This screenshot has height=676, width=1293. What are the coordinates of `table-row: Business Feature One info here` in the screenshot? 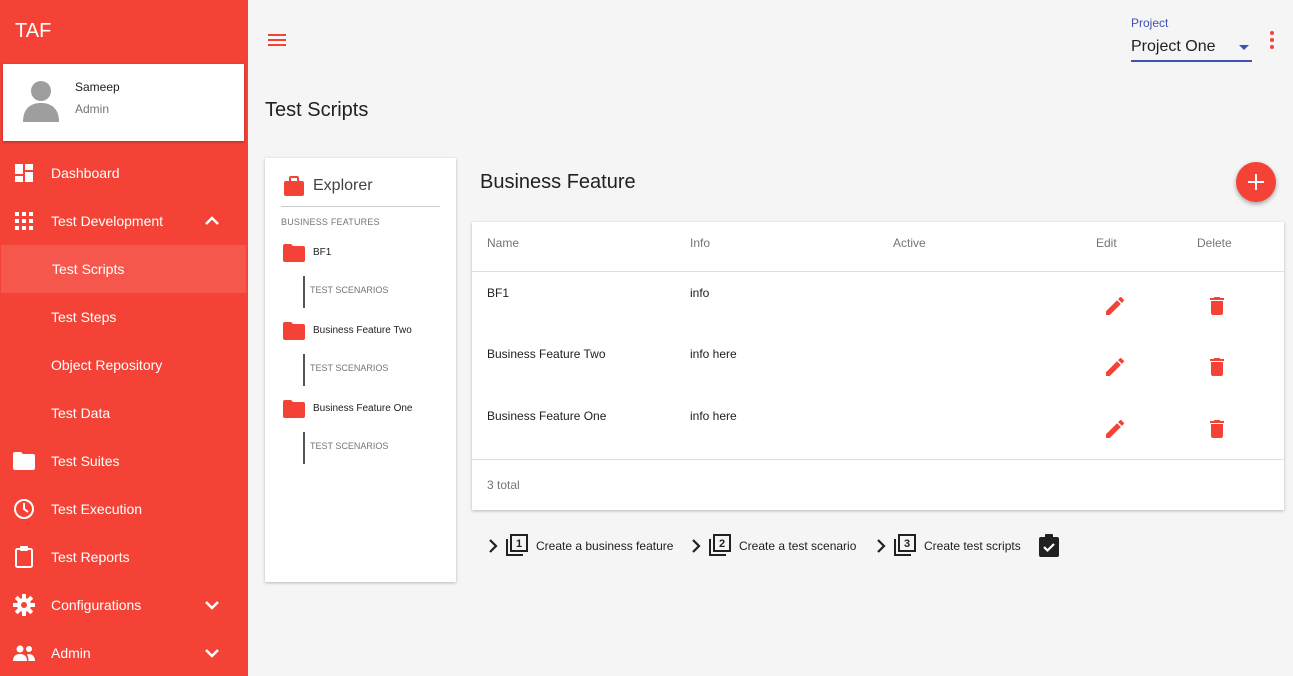 It's located at (878, 426).